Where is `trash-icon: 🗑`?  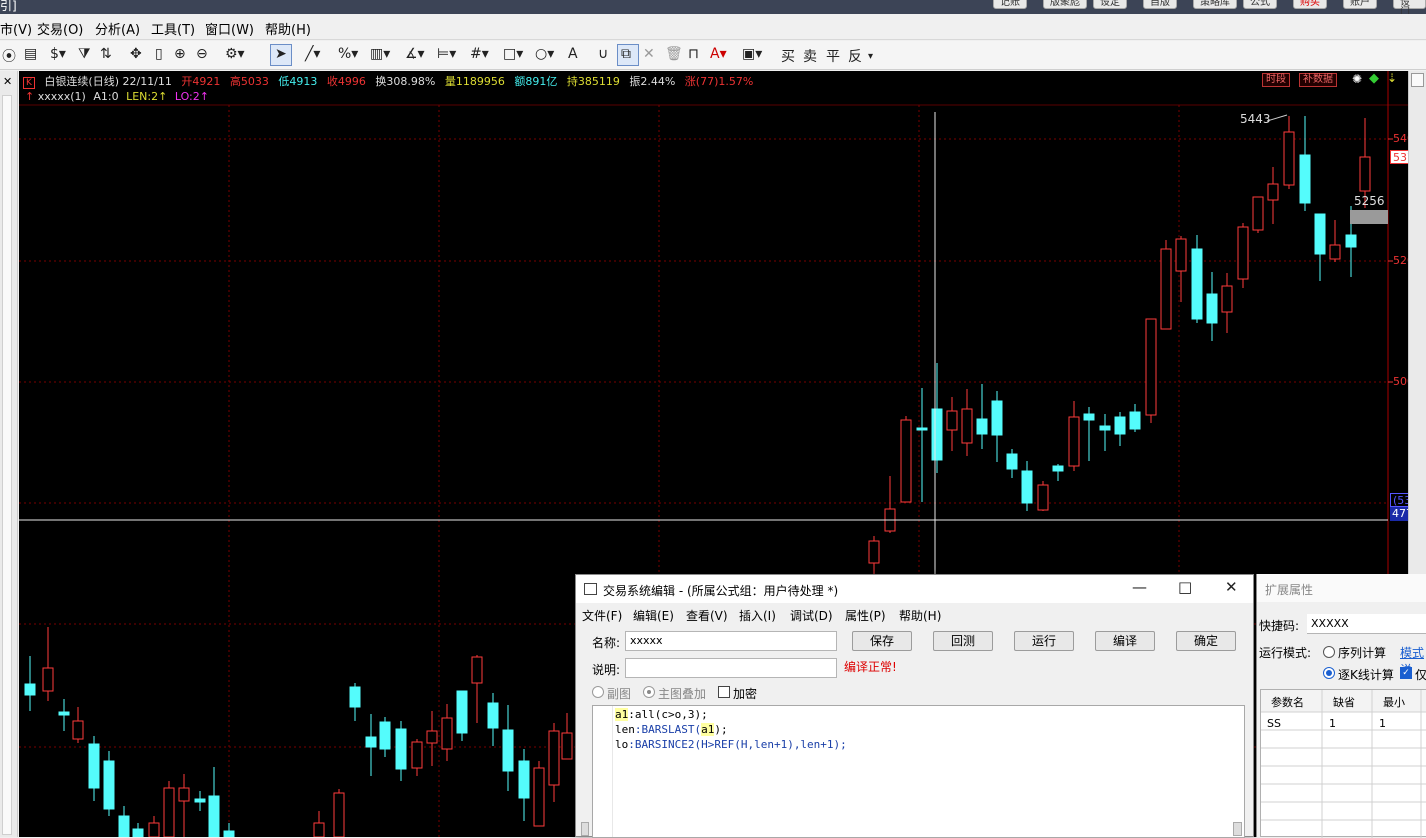 trash-icon: 🗑 is located at coordinates (674, 54).